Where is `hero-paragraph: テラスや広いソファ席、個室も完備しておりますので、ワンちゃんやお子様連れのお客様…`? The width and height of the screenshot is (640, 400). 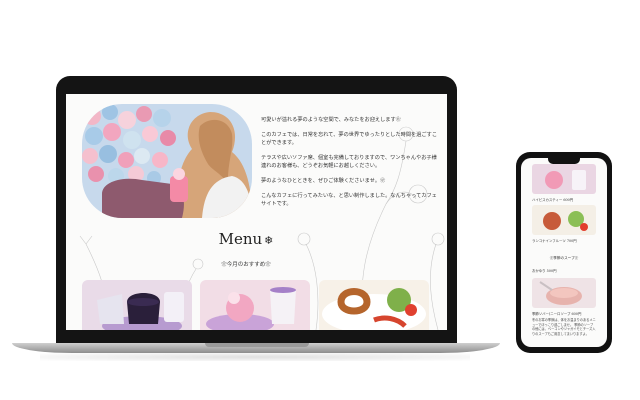
hero-paragraph: テラスや広いソファ席、個室も完備しておりますので、ワンちゃんやお子様連れのお客様… is located at coordinates (349, 162).